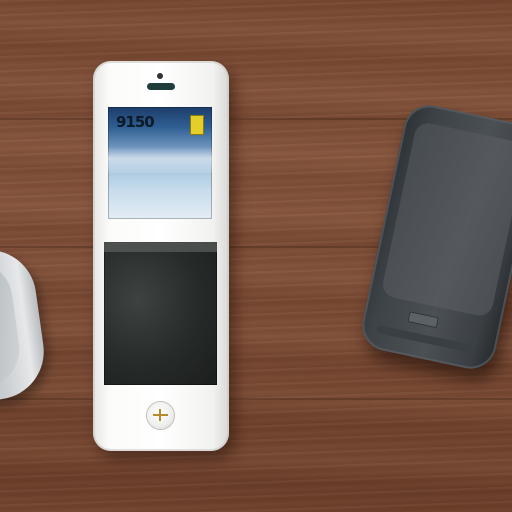  I want to click on screen-badge-icon, so click(197, 125).